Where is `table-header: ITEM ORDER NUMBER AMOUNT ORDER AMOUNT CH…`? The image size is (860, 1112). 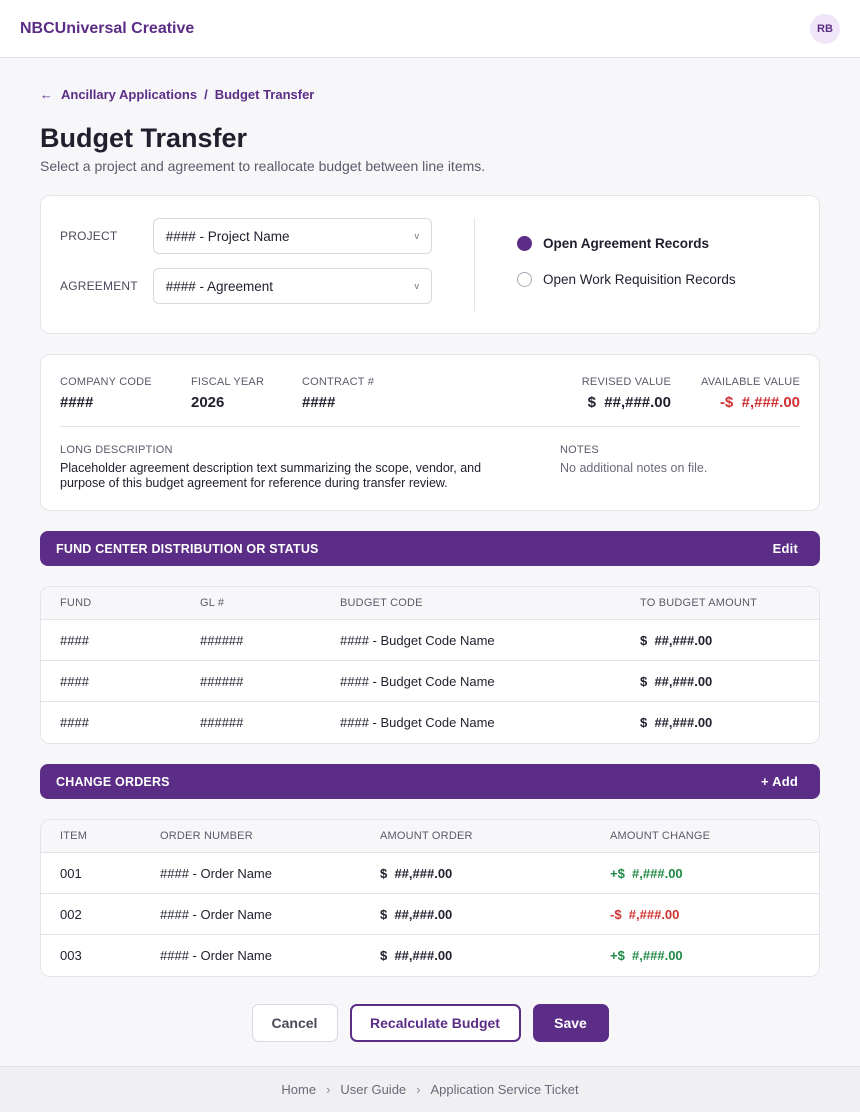 table-header: ITEM ORDER NUMBER AMOUNT ORDER AMOUNT CH… is located at coordinates (430, 836).